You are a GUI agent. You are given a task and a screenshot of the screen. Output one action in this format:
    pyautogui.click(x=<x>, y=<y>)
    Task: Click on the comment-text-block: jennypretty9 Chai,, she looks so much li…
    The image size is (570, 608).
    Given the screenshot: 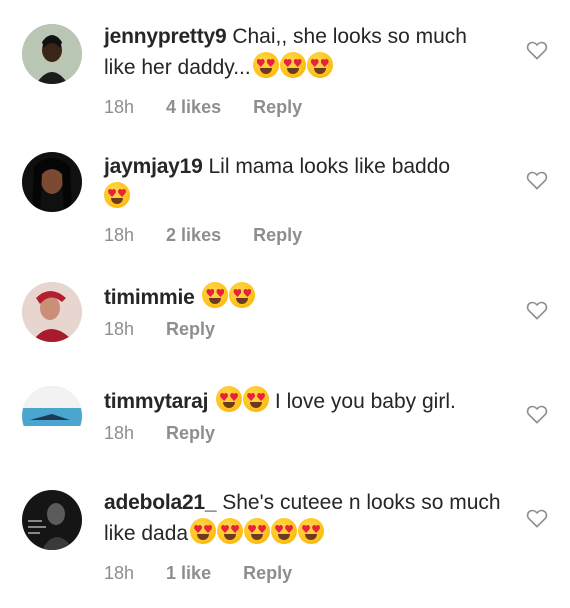 What is the action you would take?
    pyautogui.click(x=304, y=52)
    